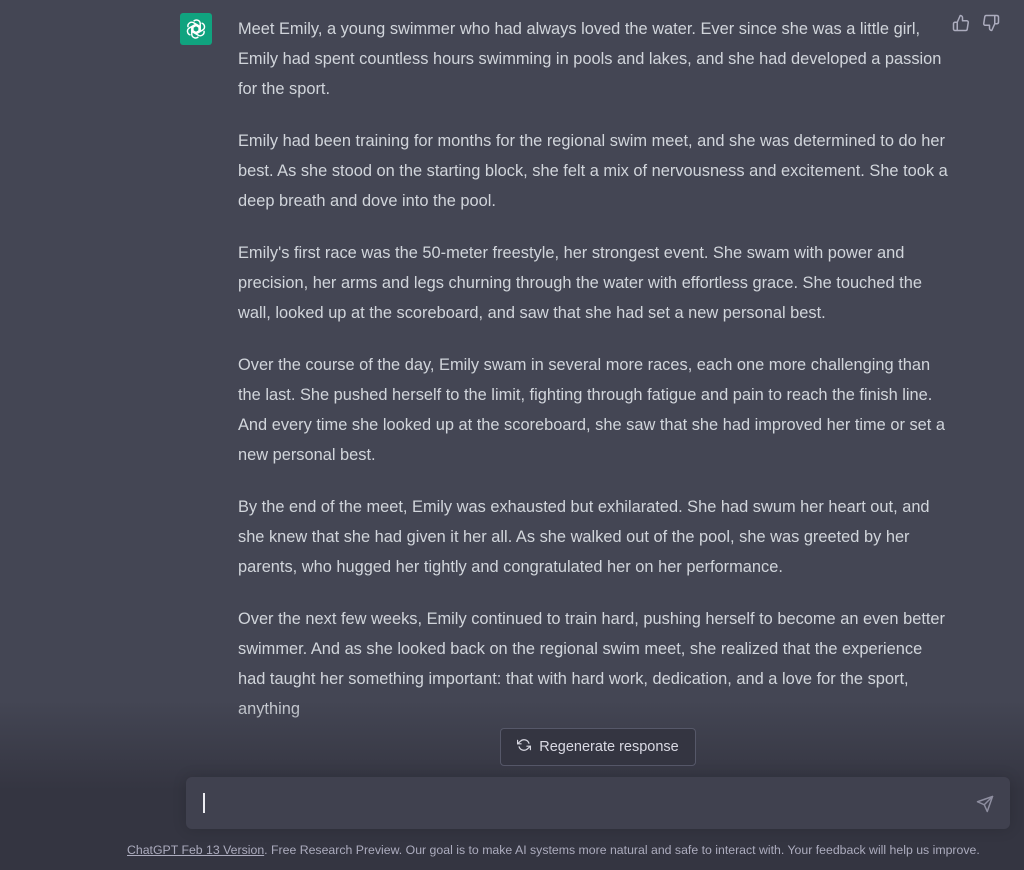  Describe the element at coordinates (985, 804) in the screenshot. I see `send-icon` at that location.